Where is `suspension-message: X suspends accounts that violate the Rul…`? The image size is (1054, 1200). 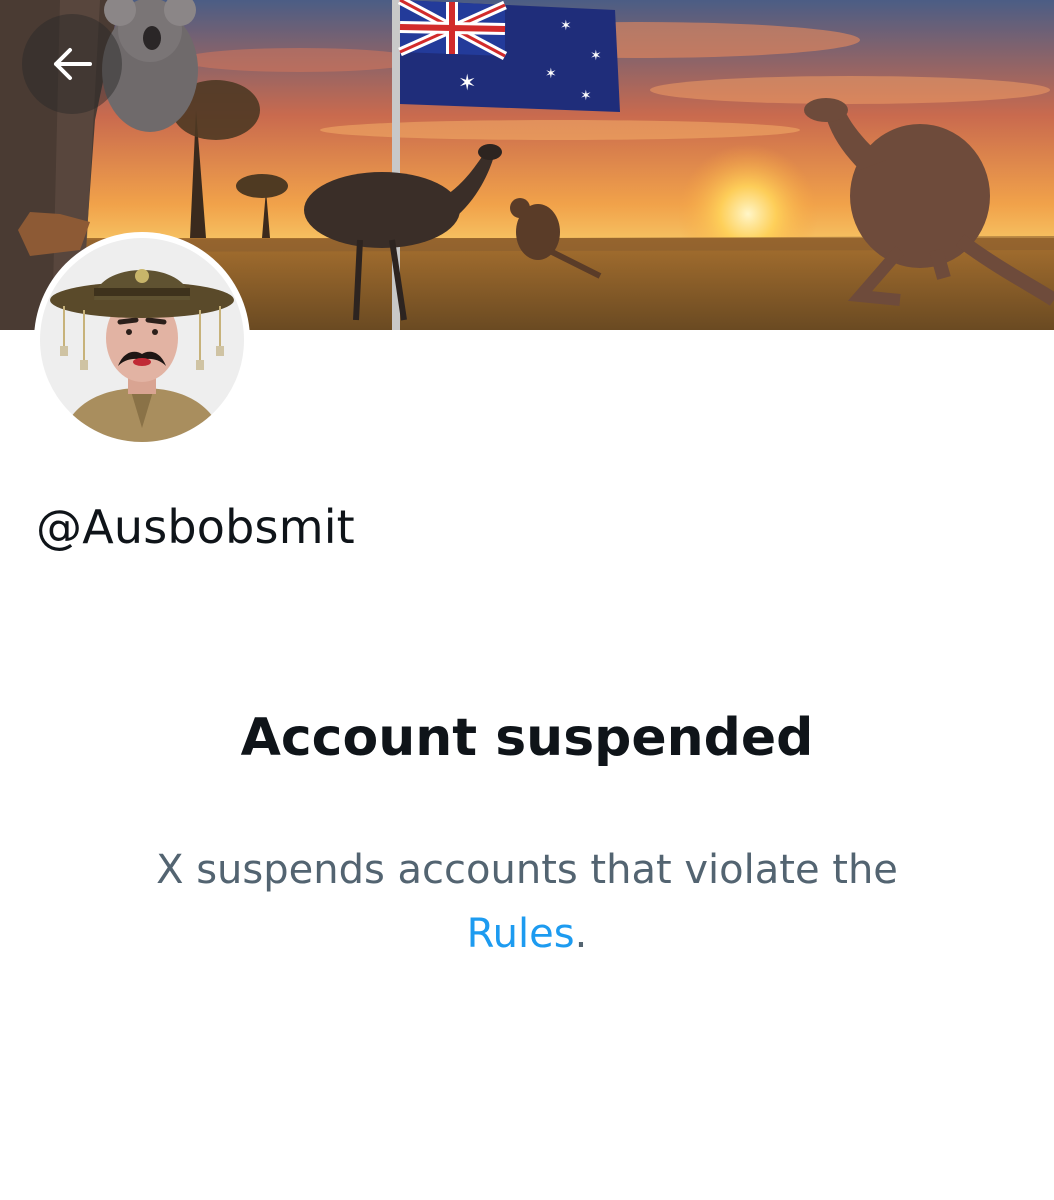
suspension-message: X suspends accounts that violate the Rul… is located at coordinates (527, 902).